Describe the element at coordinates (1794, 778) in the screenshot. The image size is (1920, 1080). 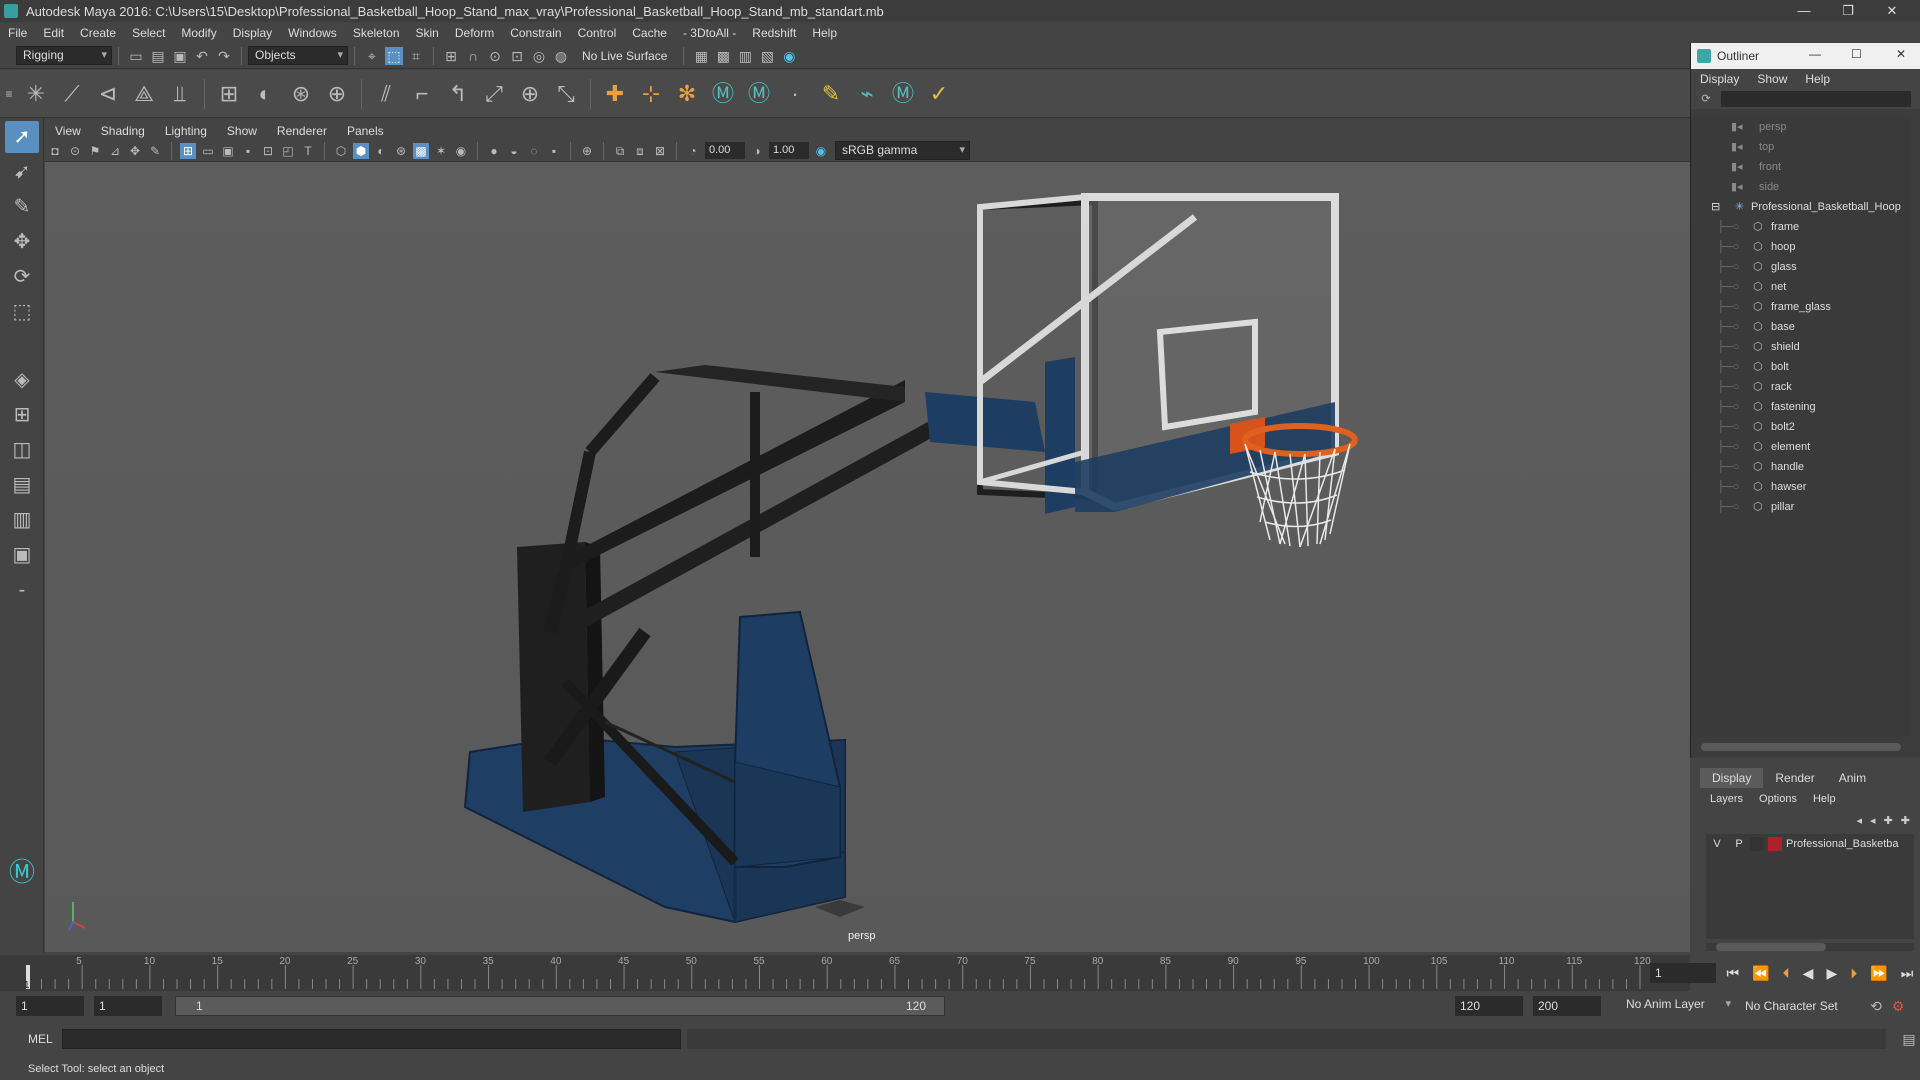
I see `tab-render: Render` at that location.